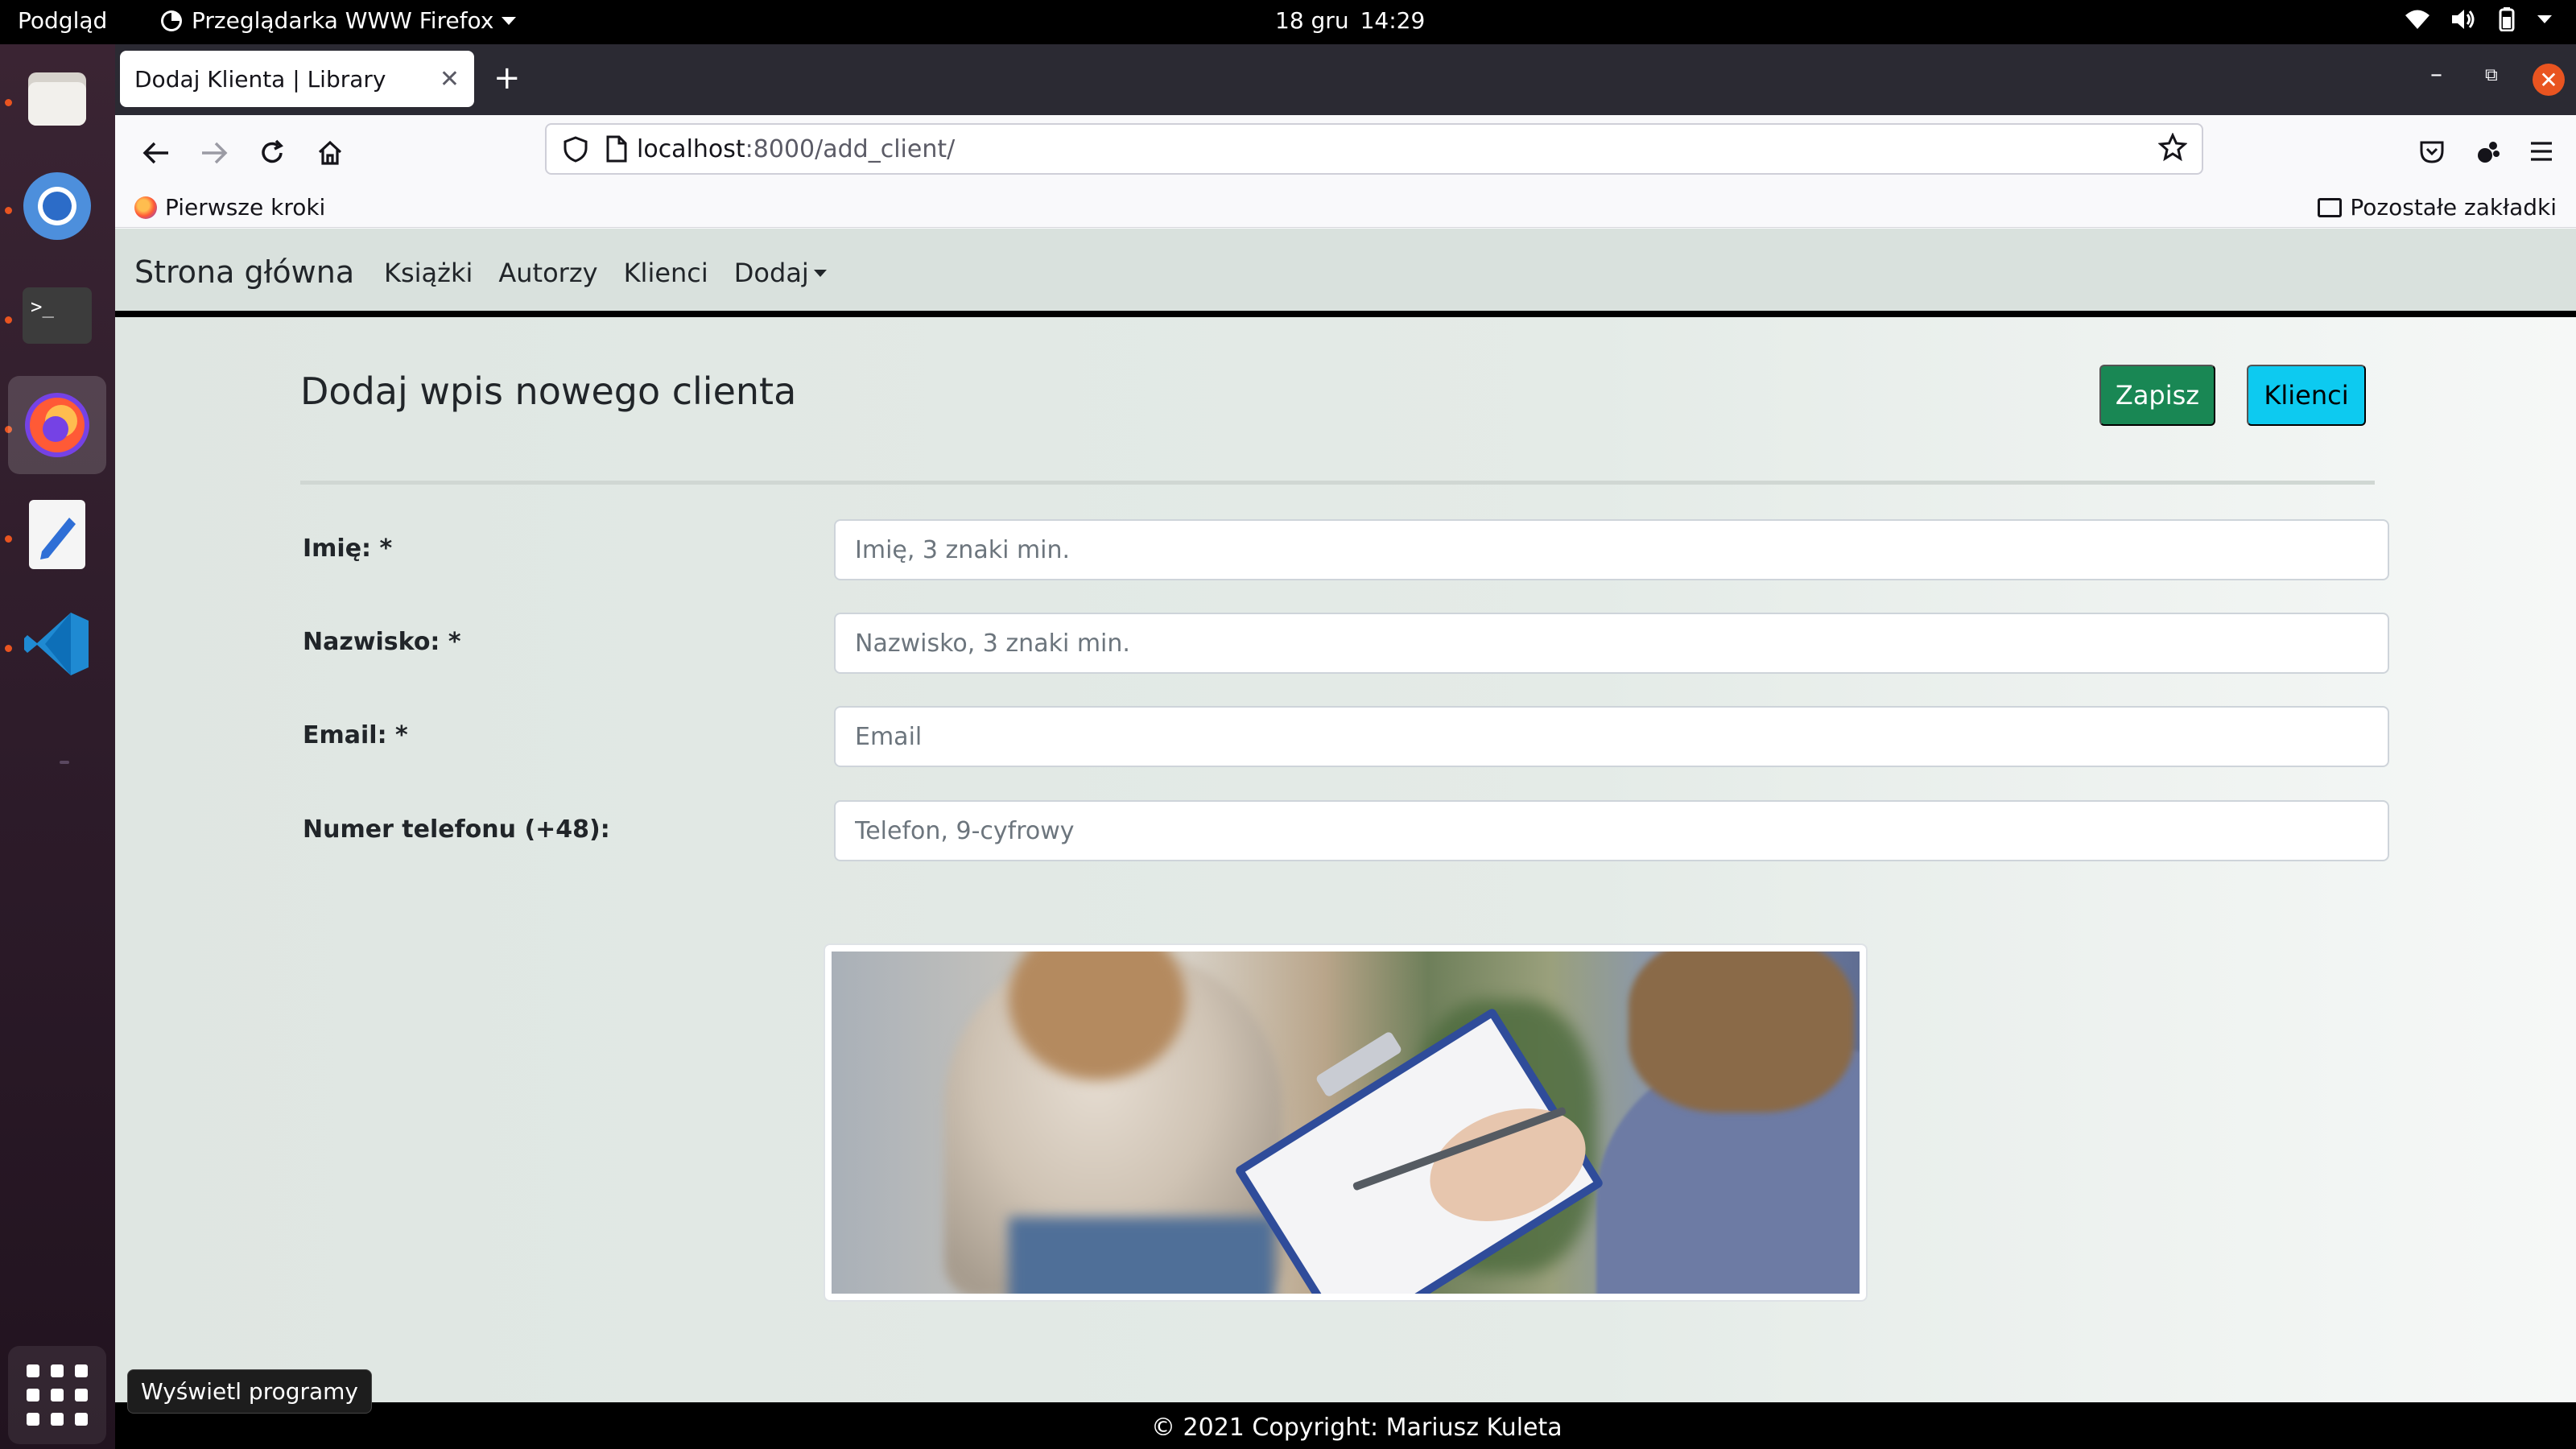 This screenshot has width=2576, height=1449. What do you see at coordinates (2157, 395) in the screenshot?
I see `save-button: Zapisz` at bounding box center [2157, 395].